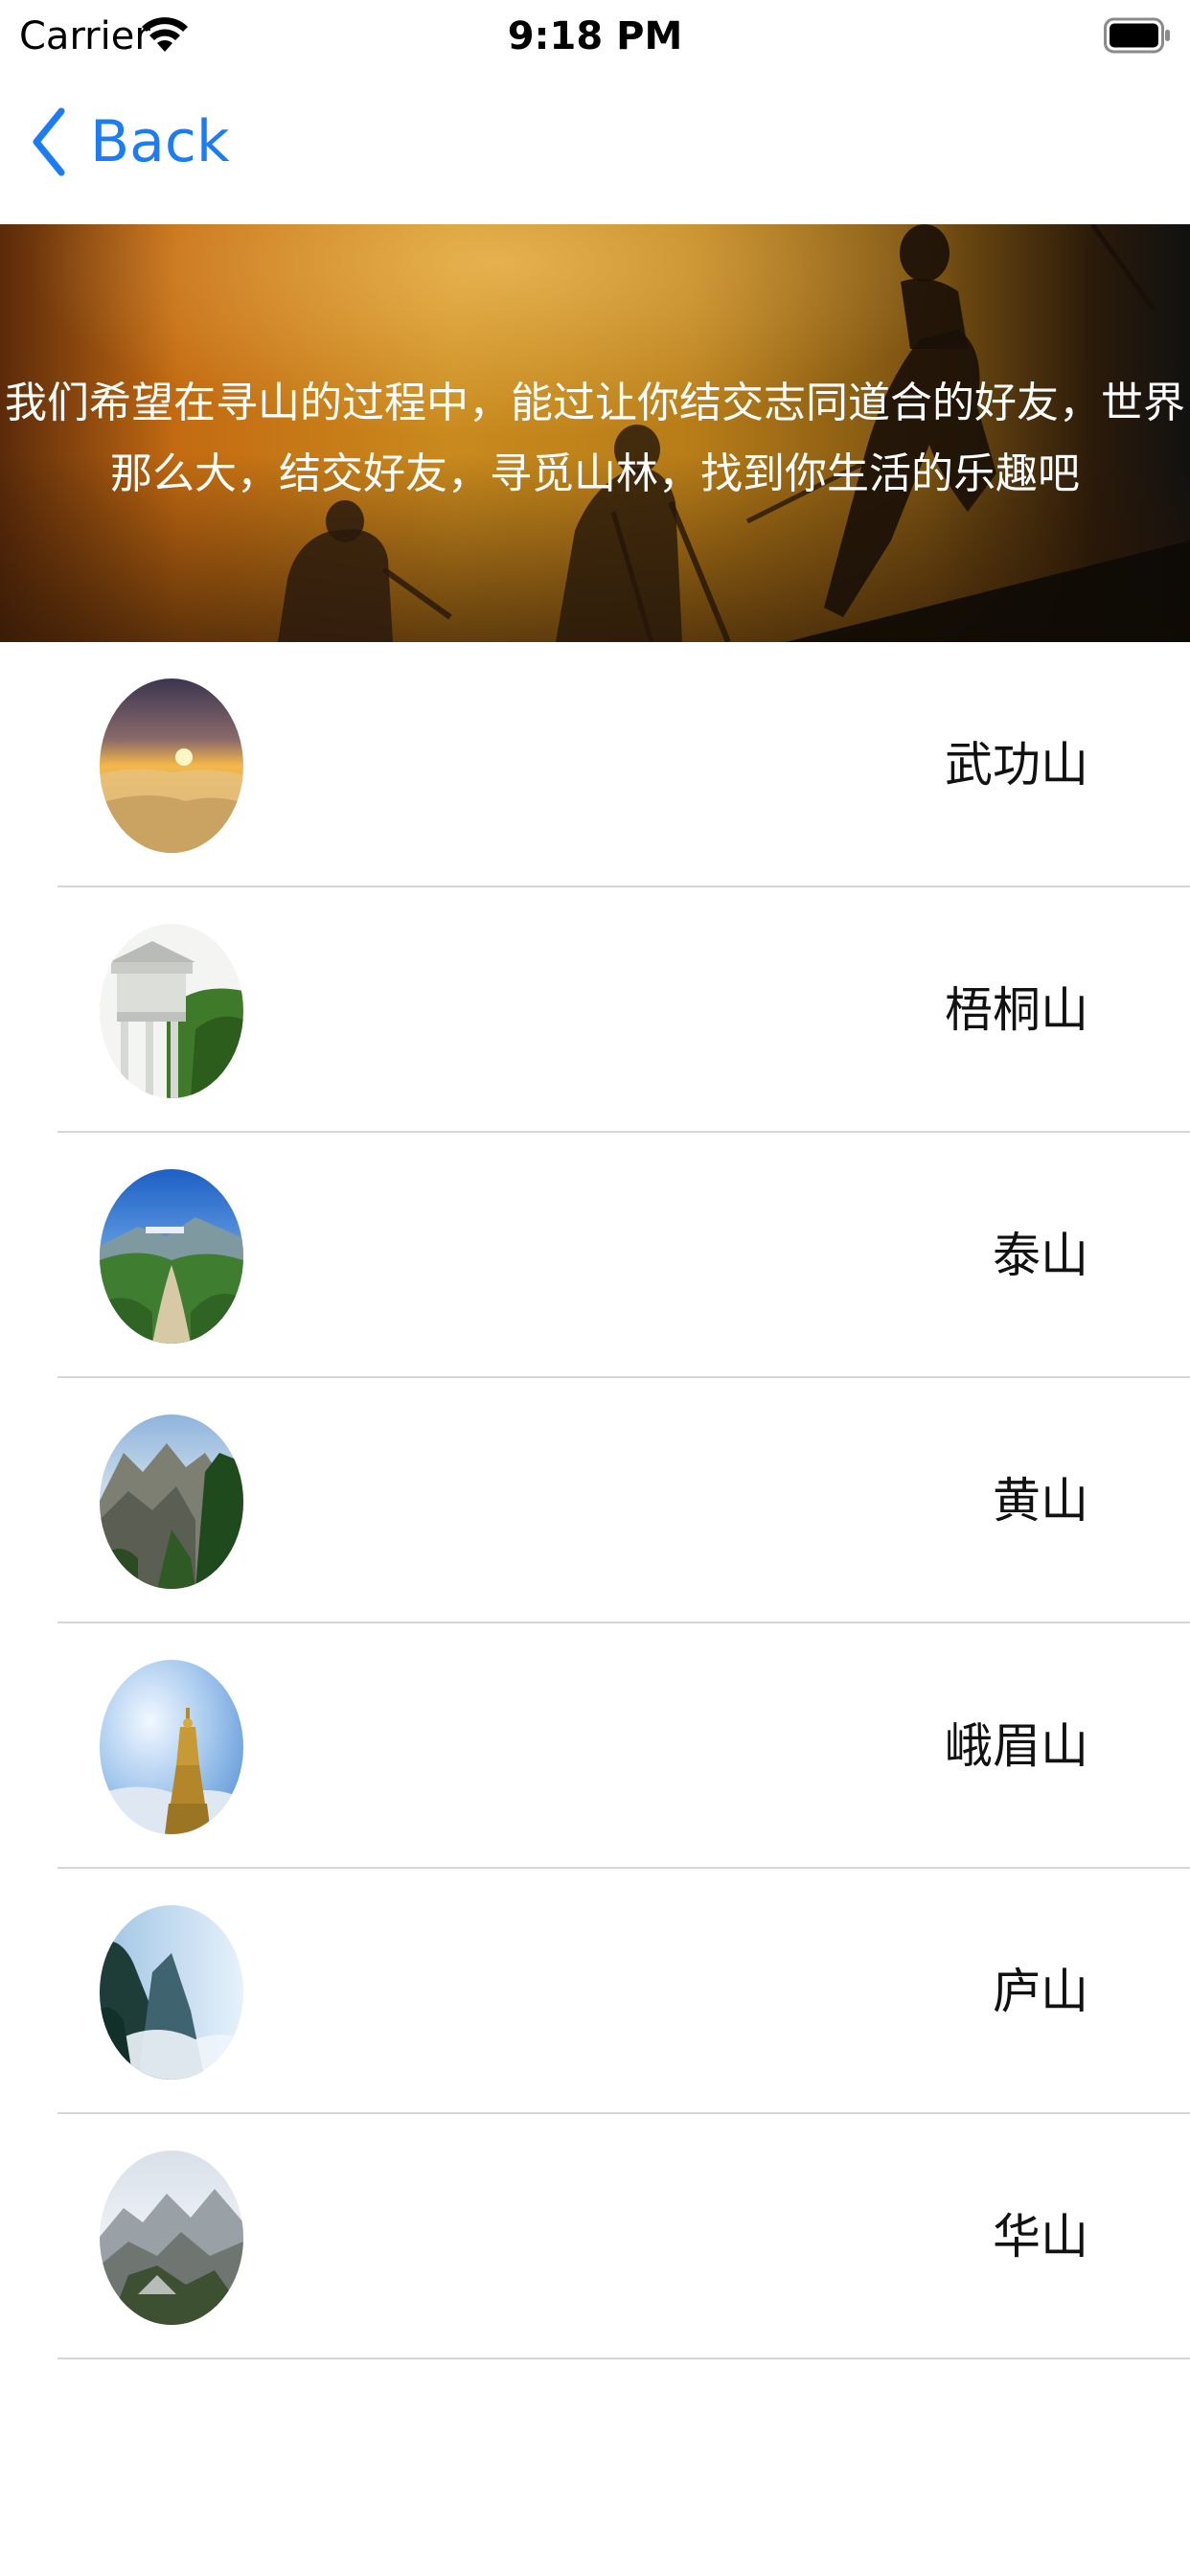 The image size is (1190, 2576). Describe the element at coordinates (1016, 1010) in the screenshot. I see `mountain-name: 梧桐山` at that location.